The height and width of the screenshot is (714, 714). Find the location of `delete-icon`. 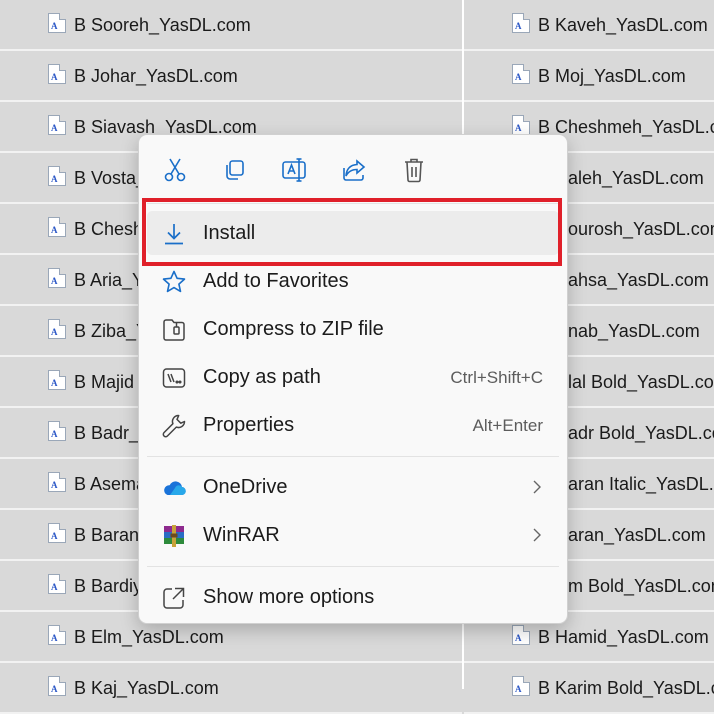

delete-icon is located at coordinates (414, 170).